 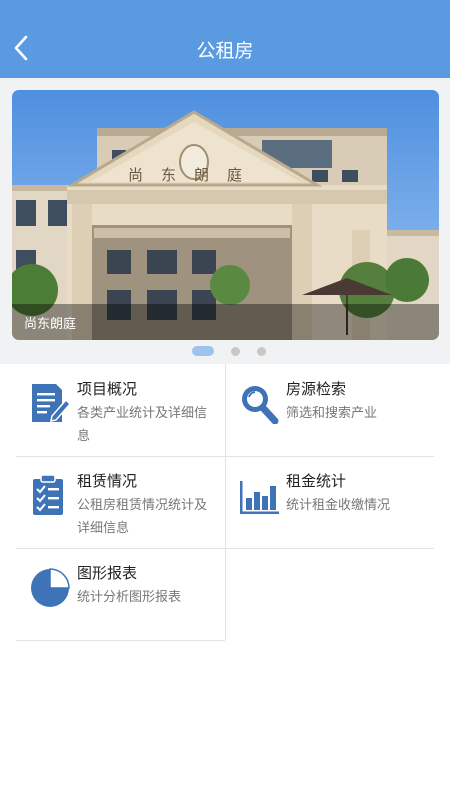 What do you see at coordinates (50, 587) in the screenshot?
I see `pie-chart-icon` at bounding box center [50, 587].